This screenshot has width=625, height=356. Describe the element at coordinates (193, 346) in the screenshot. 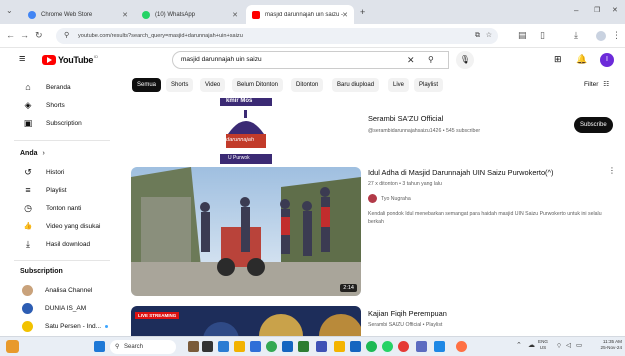

I see `widgets-icon` at that location.